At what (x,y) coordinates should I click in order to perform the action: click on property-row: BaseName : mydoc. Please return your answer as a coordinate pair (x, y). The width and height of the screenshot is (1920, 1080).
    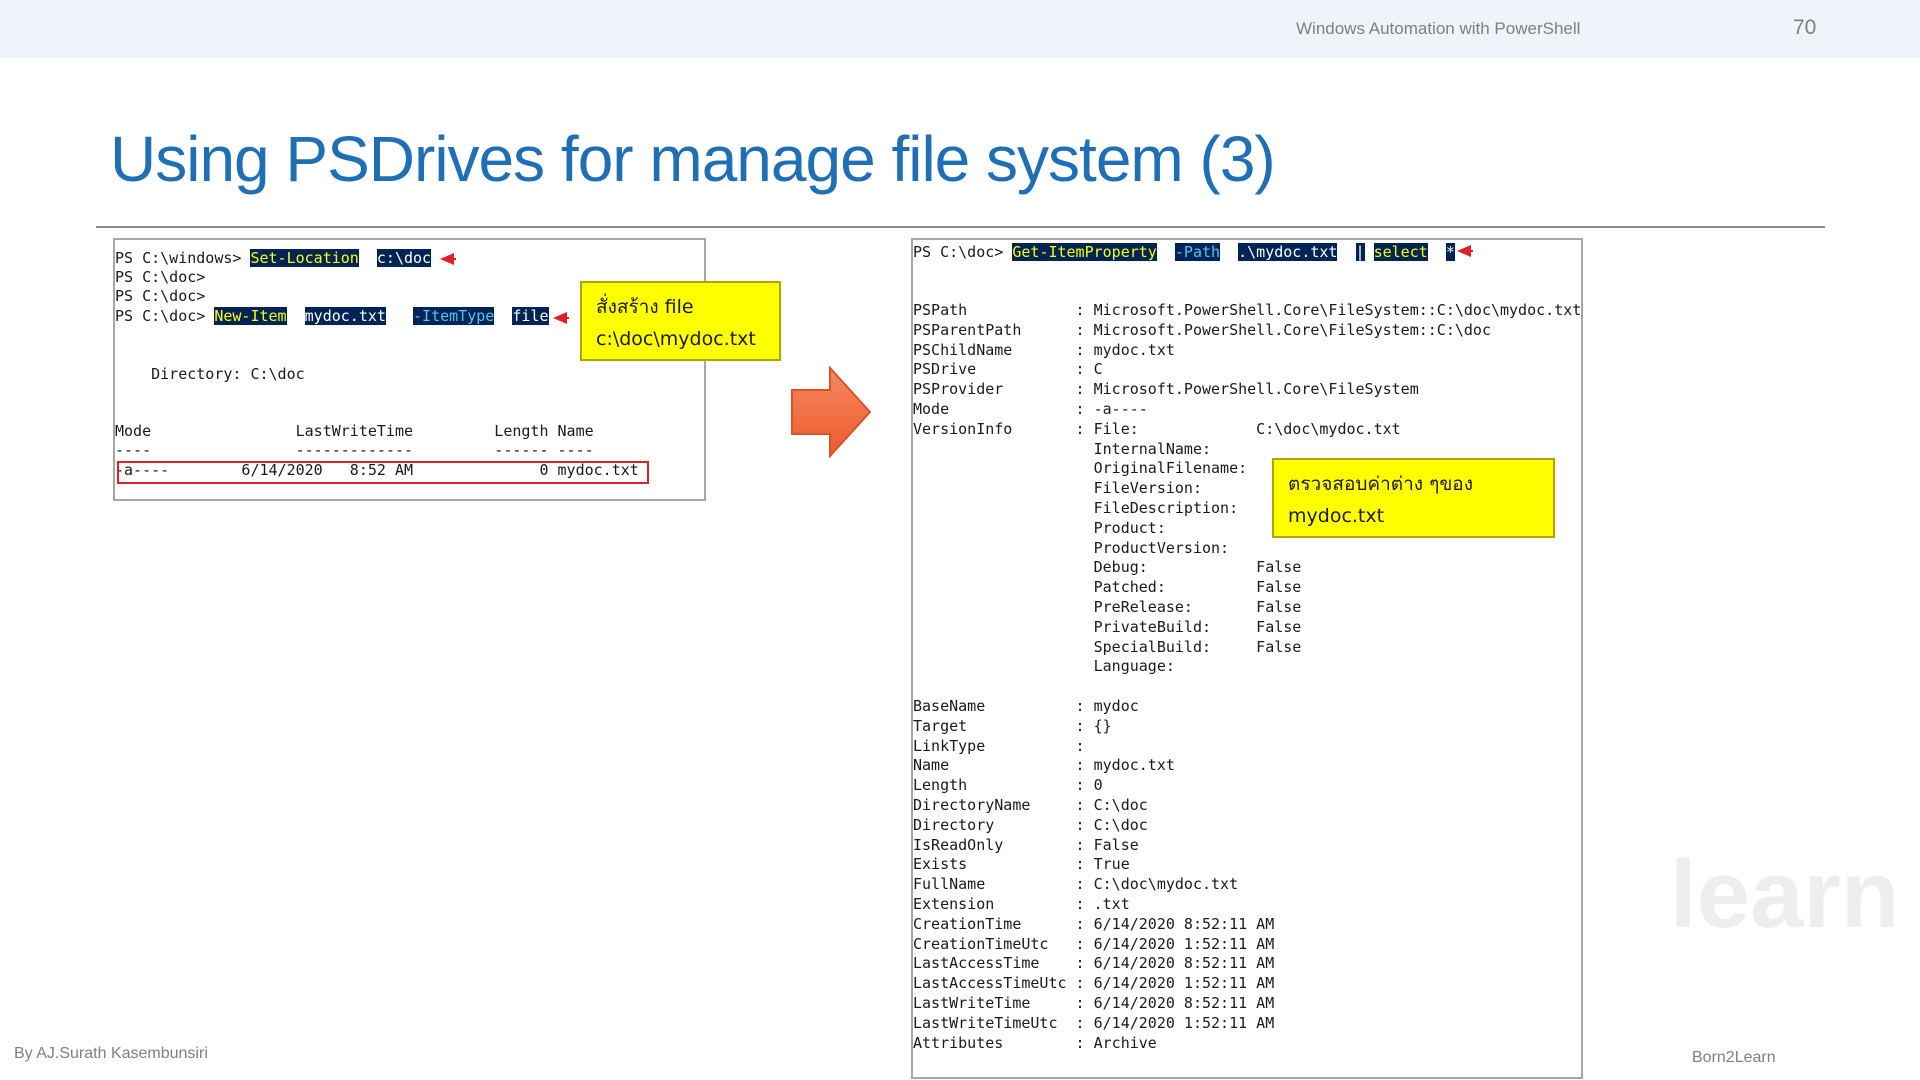
    Looking at the image, I should click on (1026, 706).